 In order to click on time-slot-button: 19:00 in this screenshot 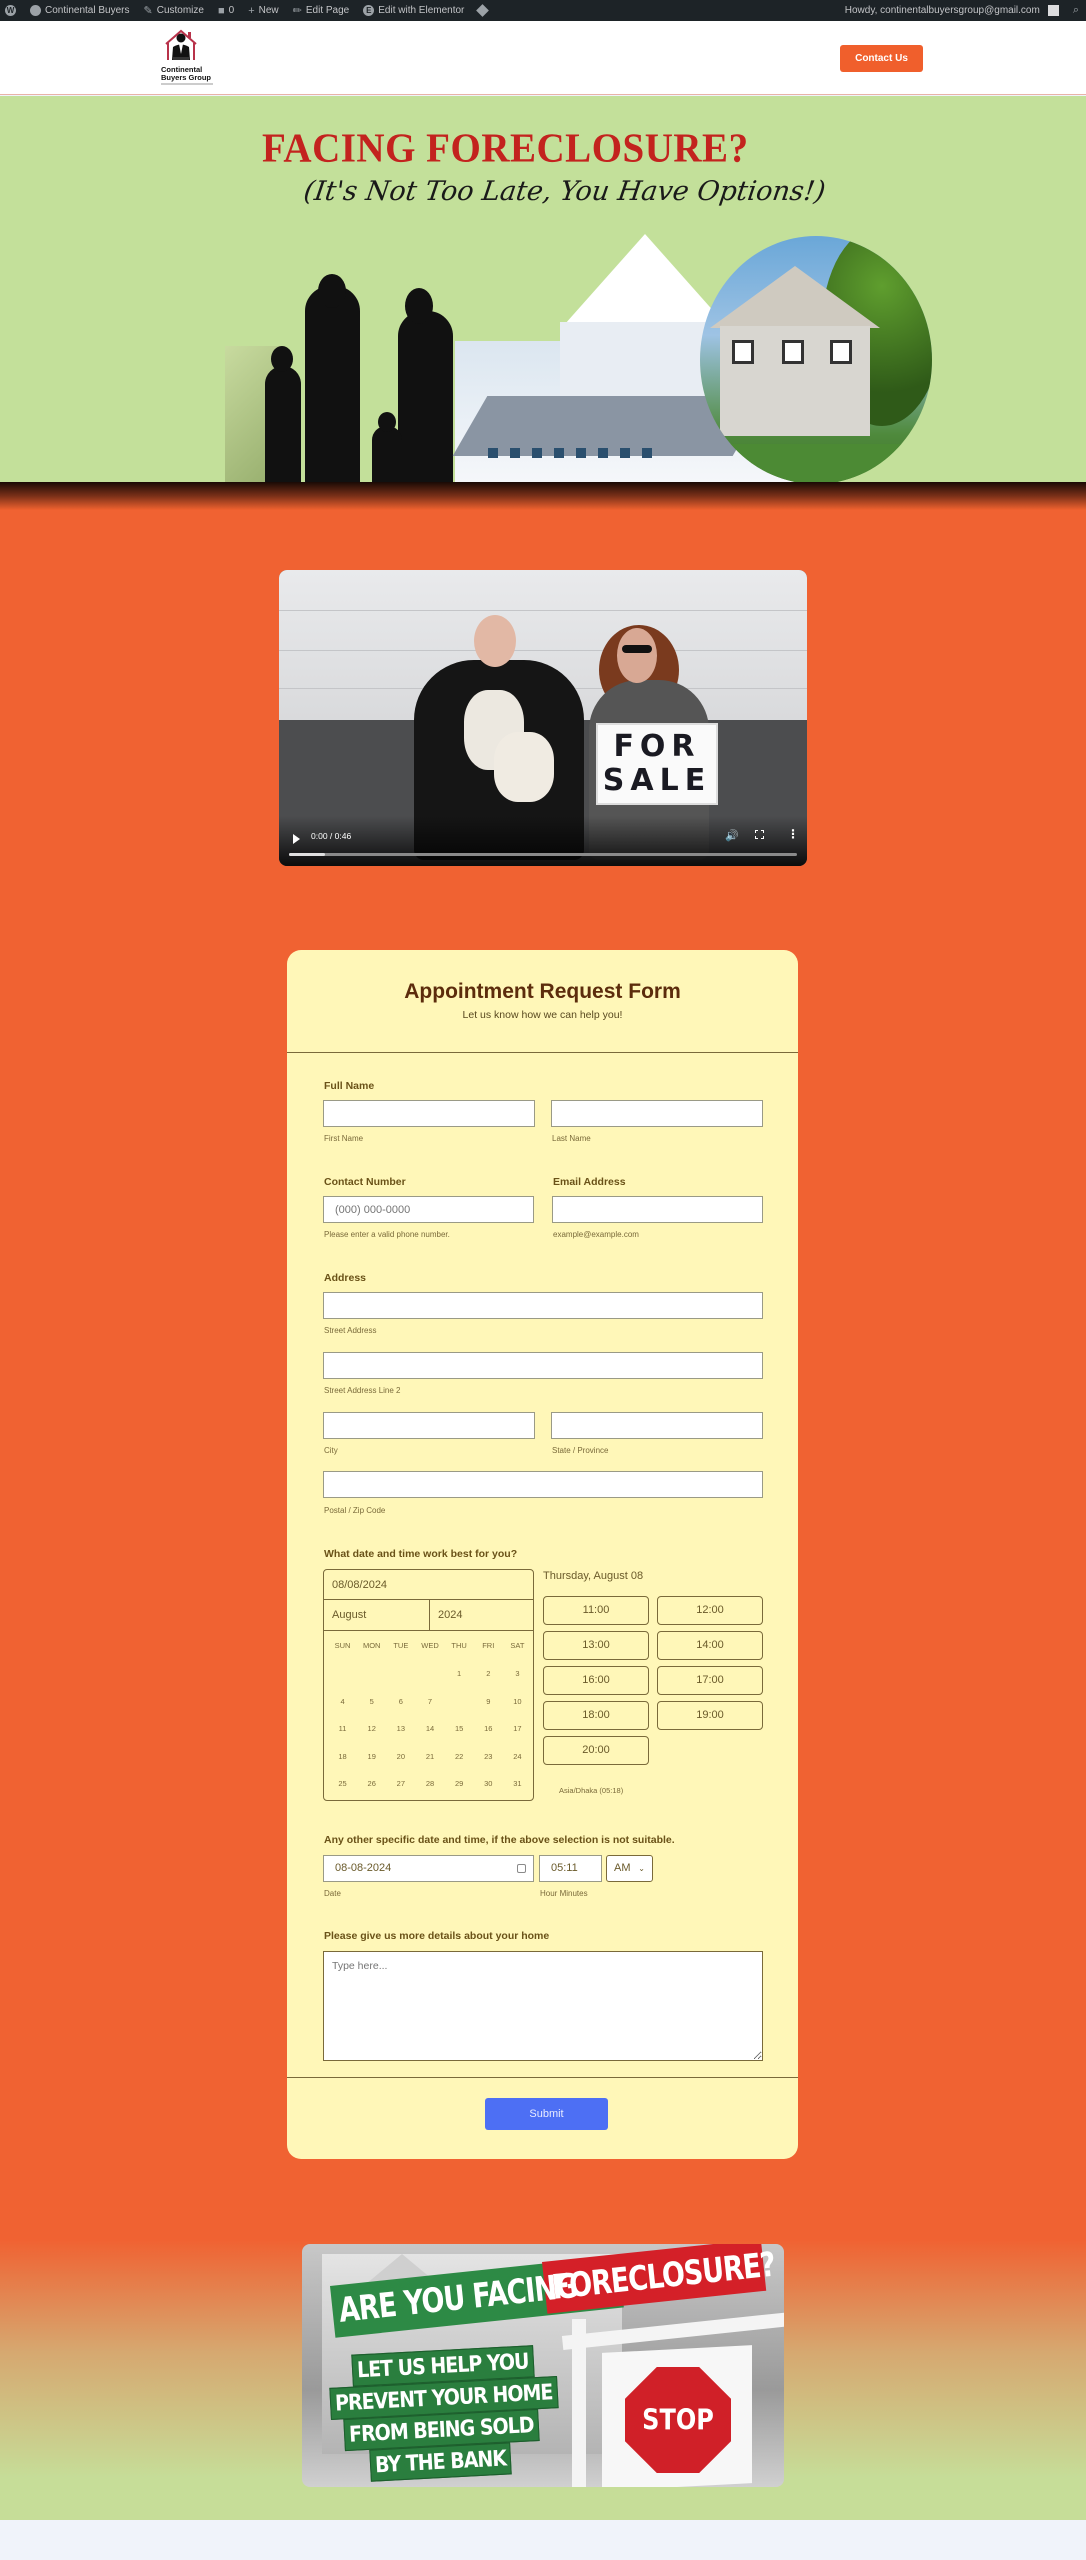, I will do `click(710, 1715)`.